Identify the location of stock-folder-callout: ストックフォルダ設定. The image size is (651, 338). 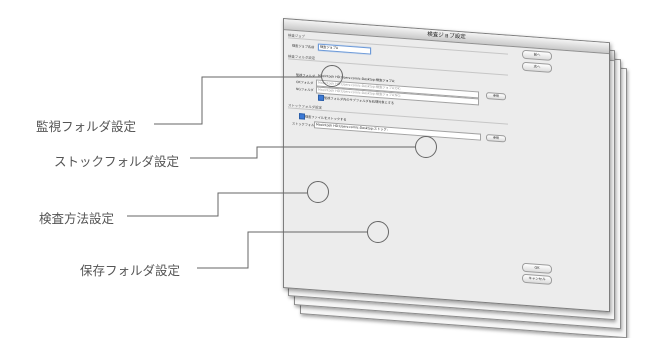
(117, 161).